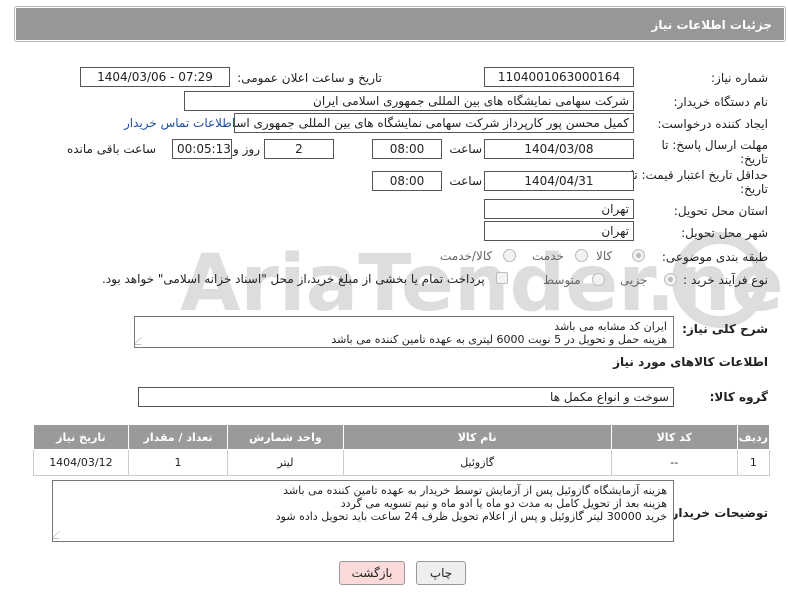 This screenshot has width=788, height=598. Describe the element at coordinates (559, 77) in the screenshot. I see `need-number-field: 1104001063000164` at that location.